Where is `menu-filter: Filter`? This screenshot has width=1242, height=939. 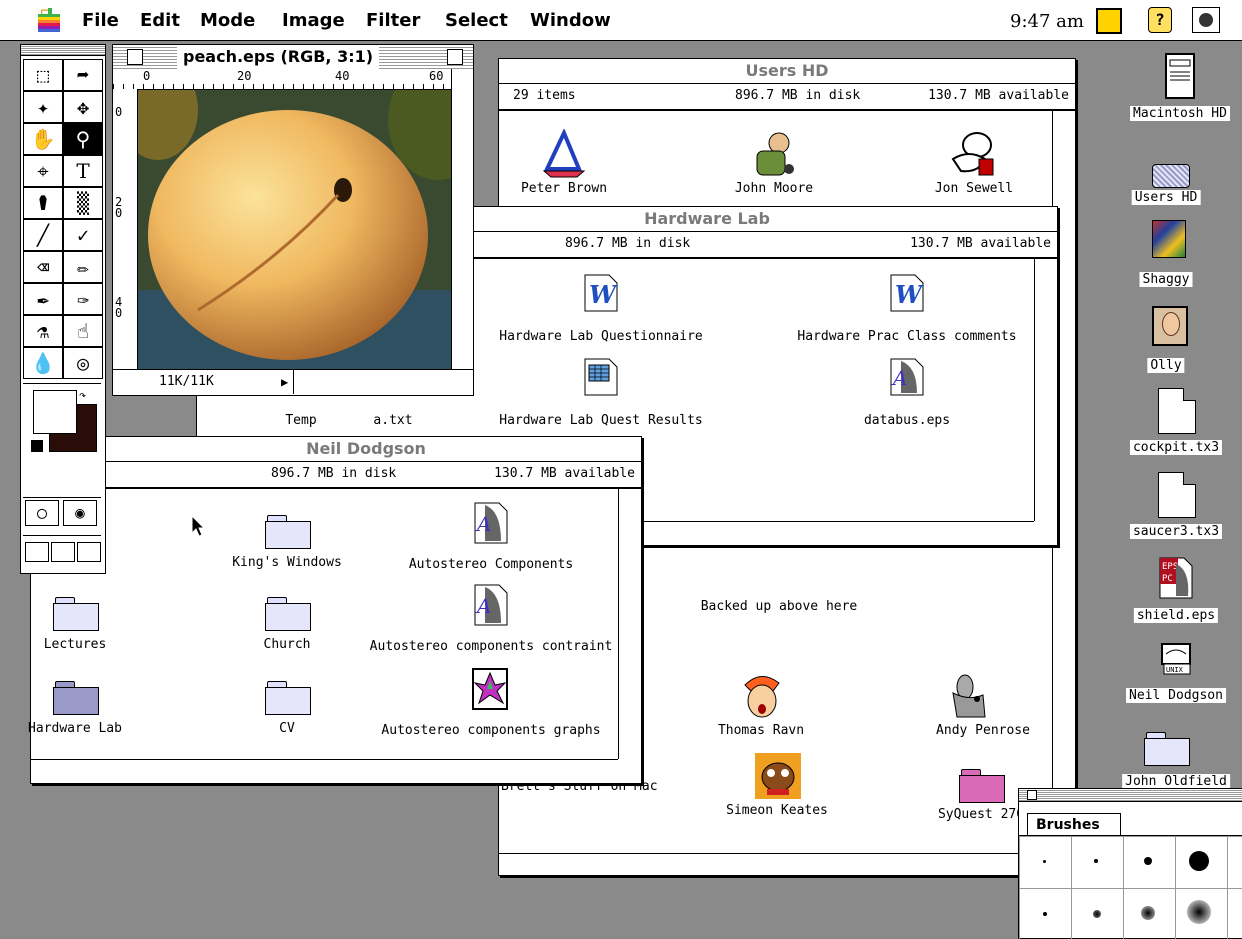
menu-filter: Filter is located at coordinates (393, 20).